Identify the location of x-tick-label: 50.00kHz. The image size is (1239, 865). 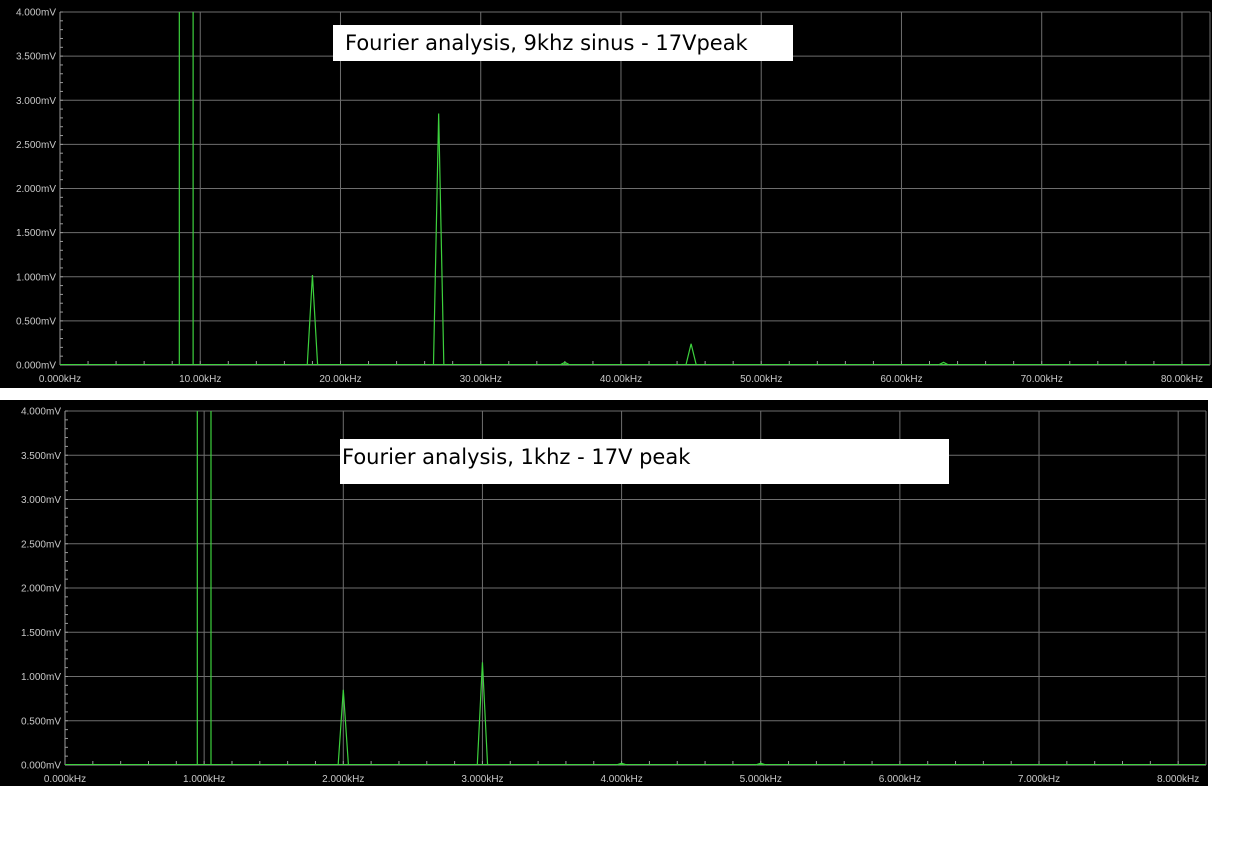
(761, 379).